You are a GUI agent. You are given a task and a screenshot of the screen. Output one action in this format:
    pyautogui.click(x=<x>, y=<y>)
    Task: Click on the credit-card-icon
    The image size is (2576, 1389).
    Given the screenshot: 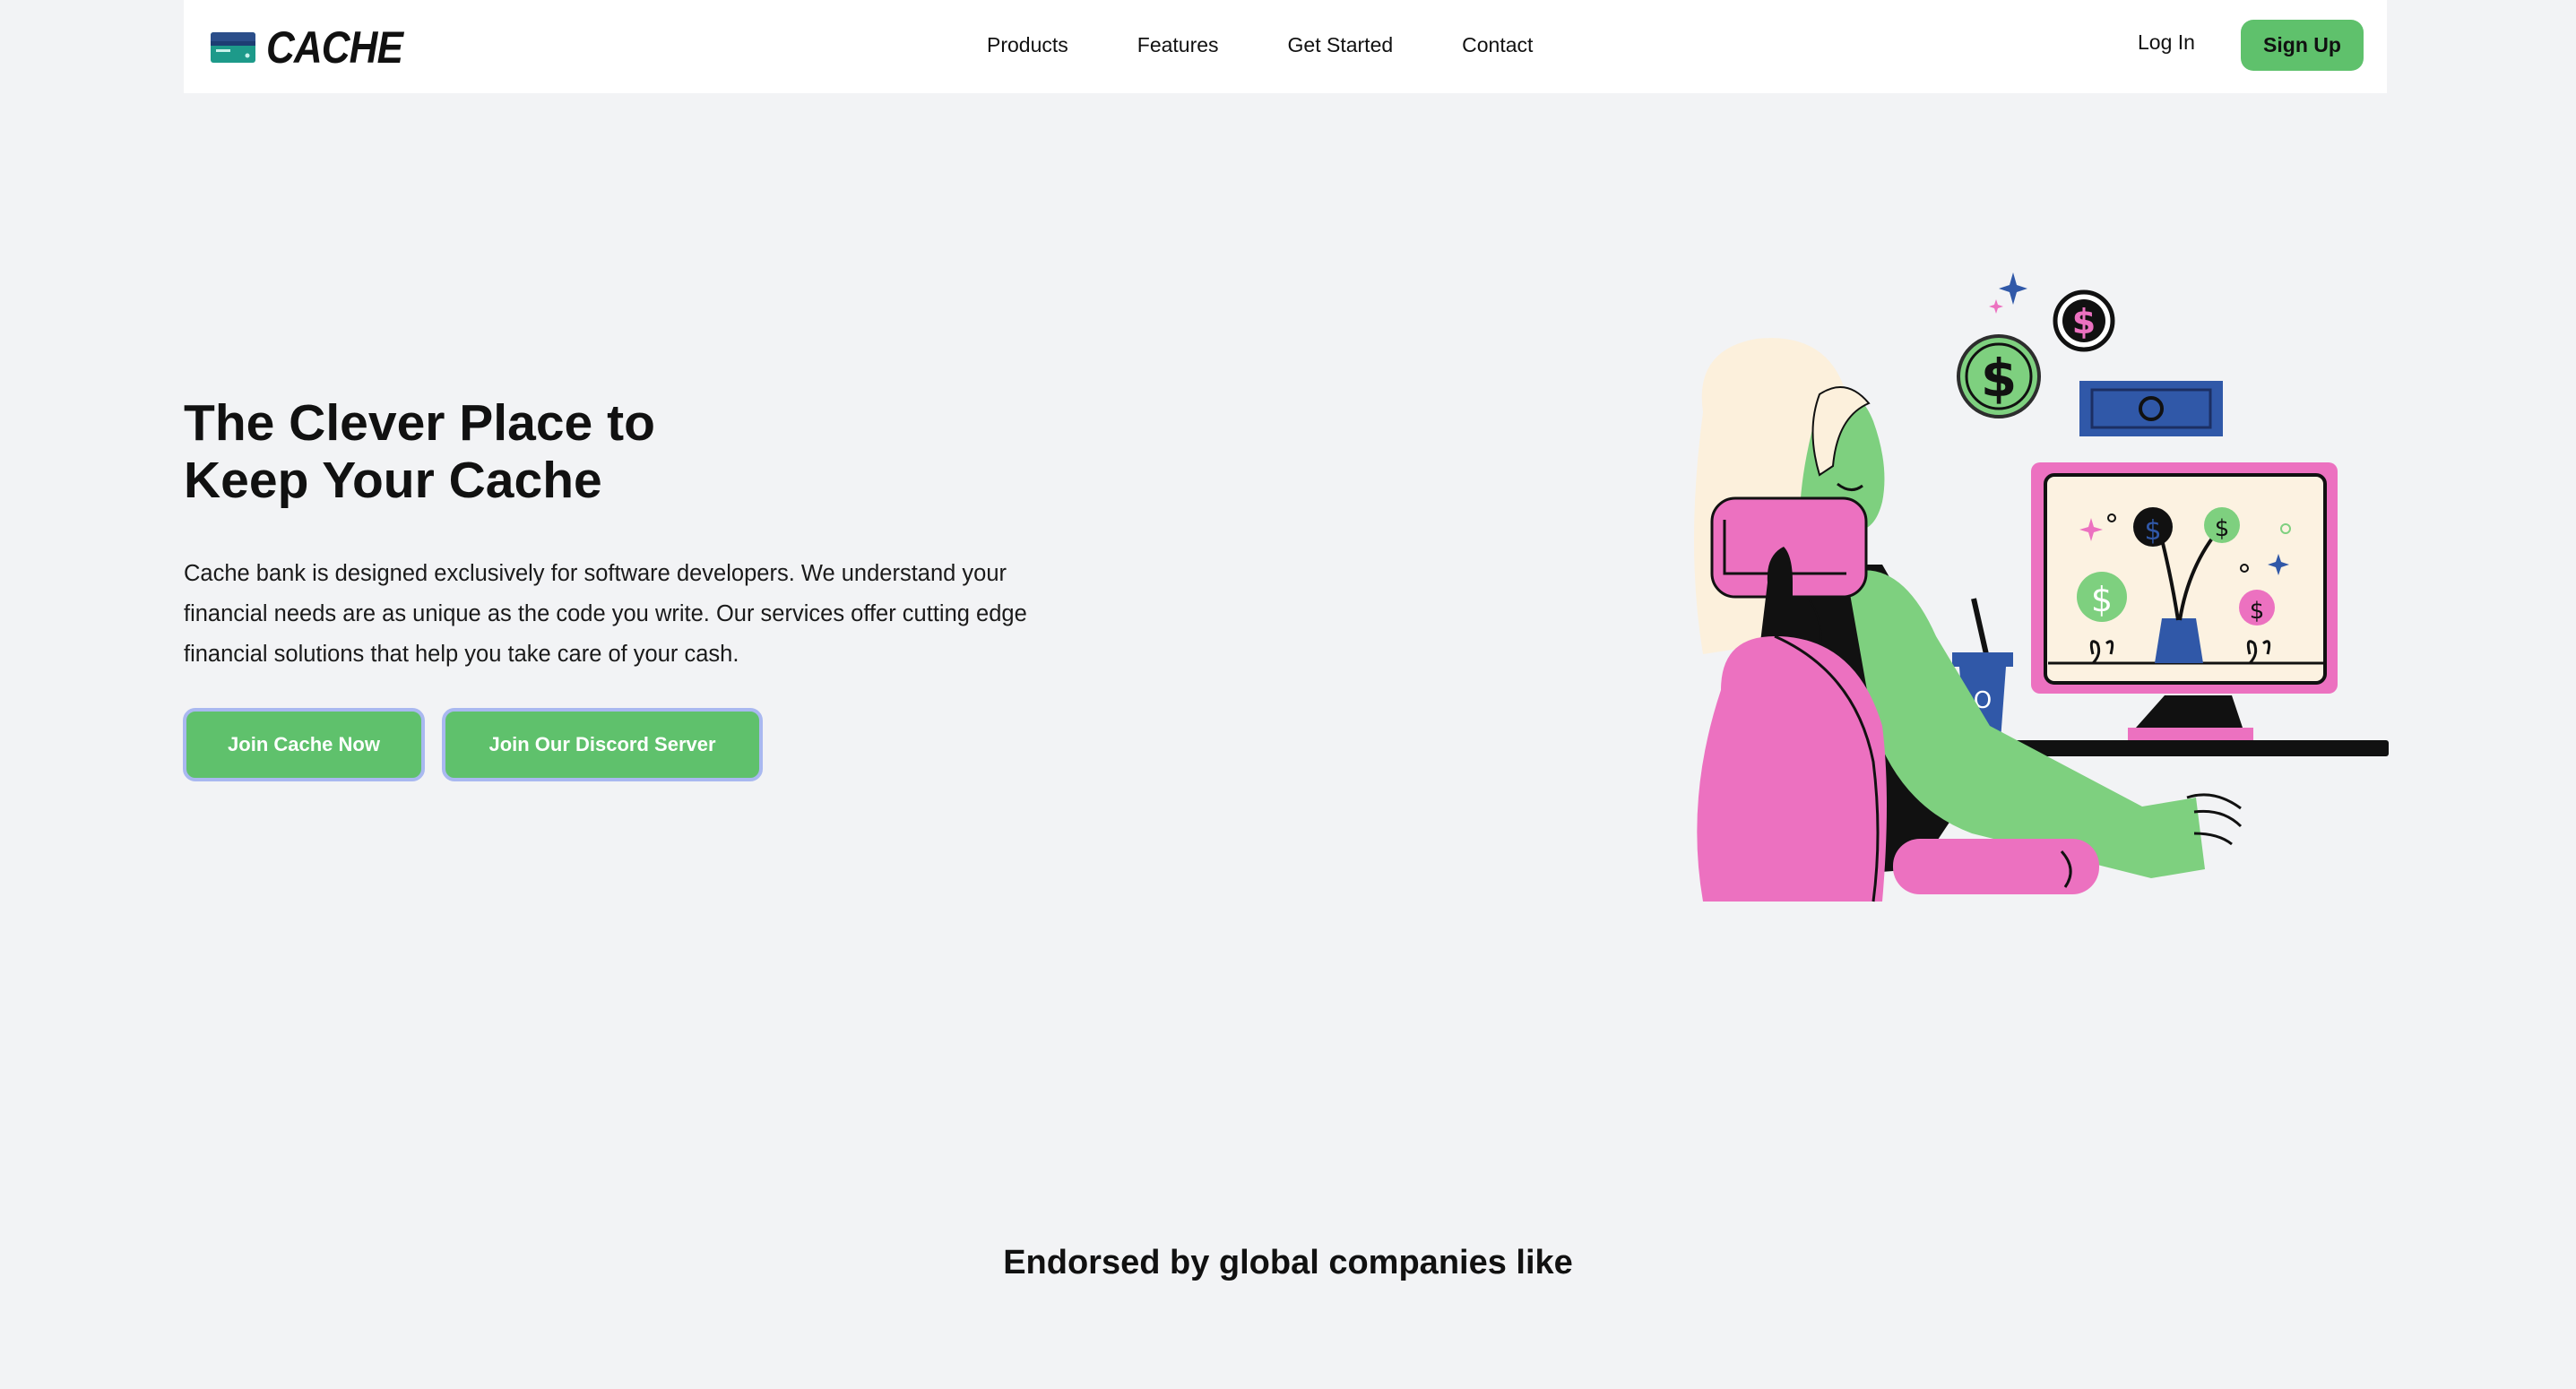 What is the action you would take?
    pyautogui.click(x=233, y=47)
    